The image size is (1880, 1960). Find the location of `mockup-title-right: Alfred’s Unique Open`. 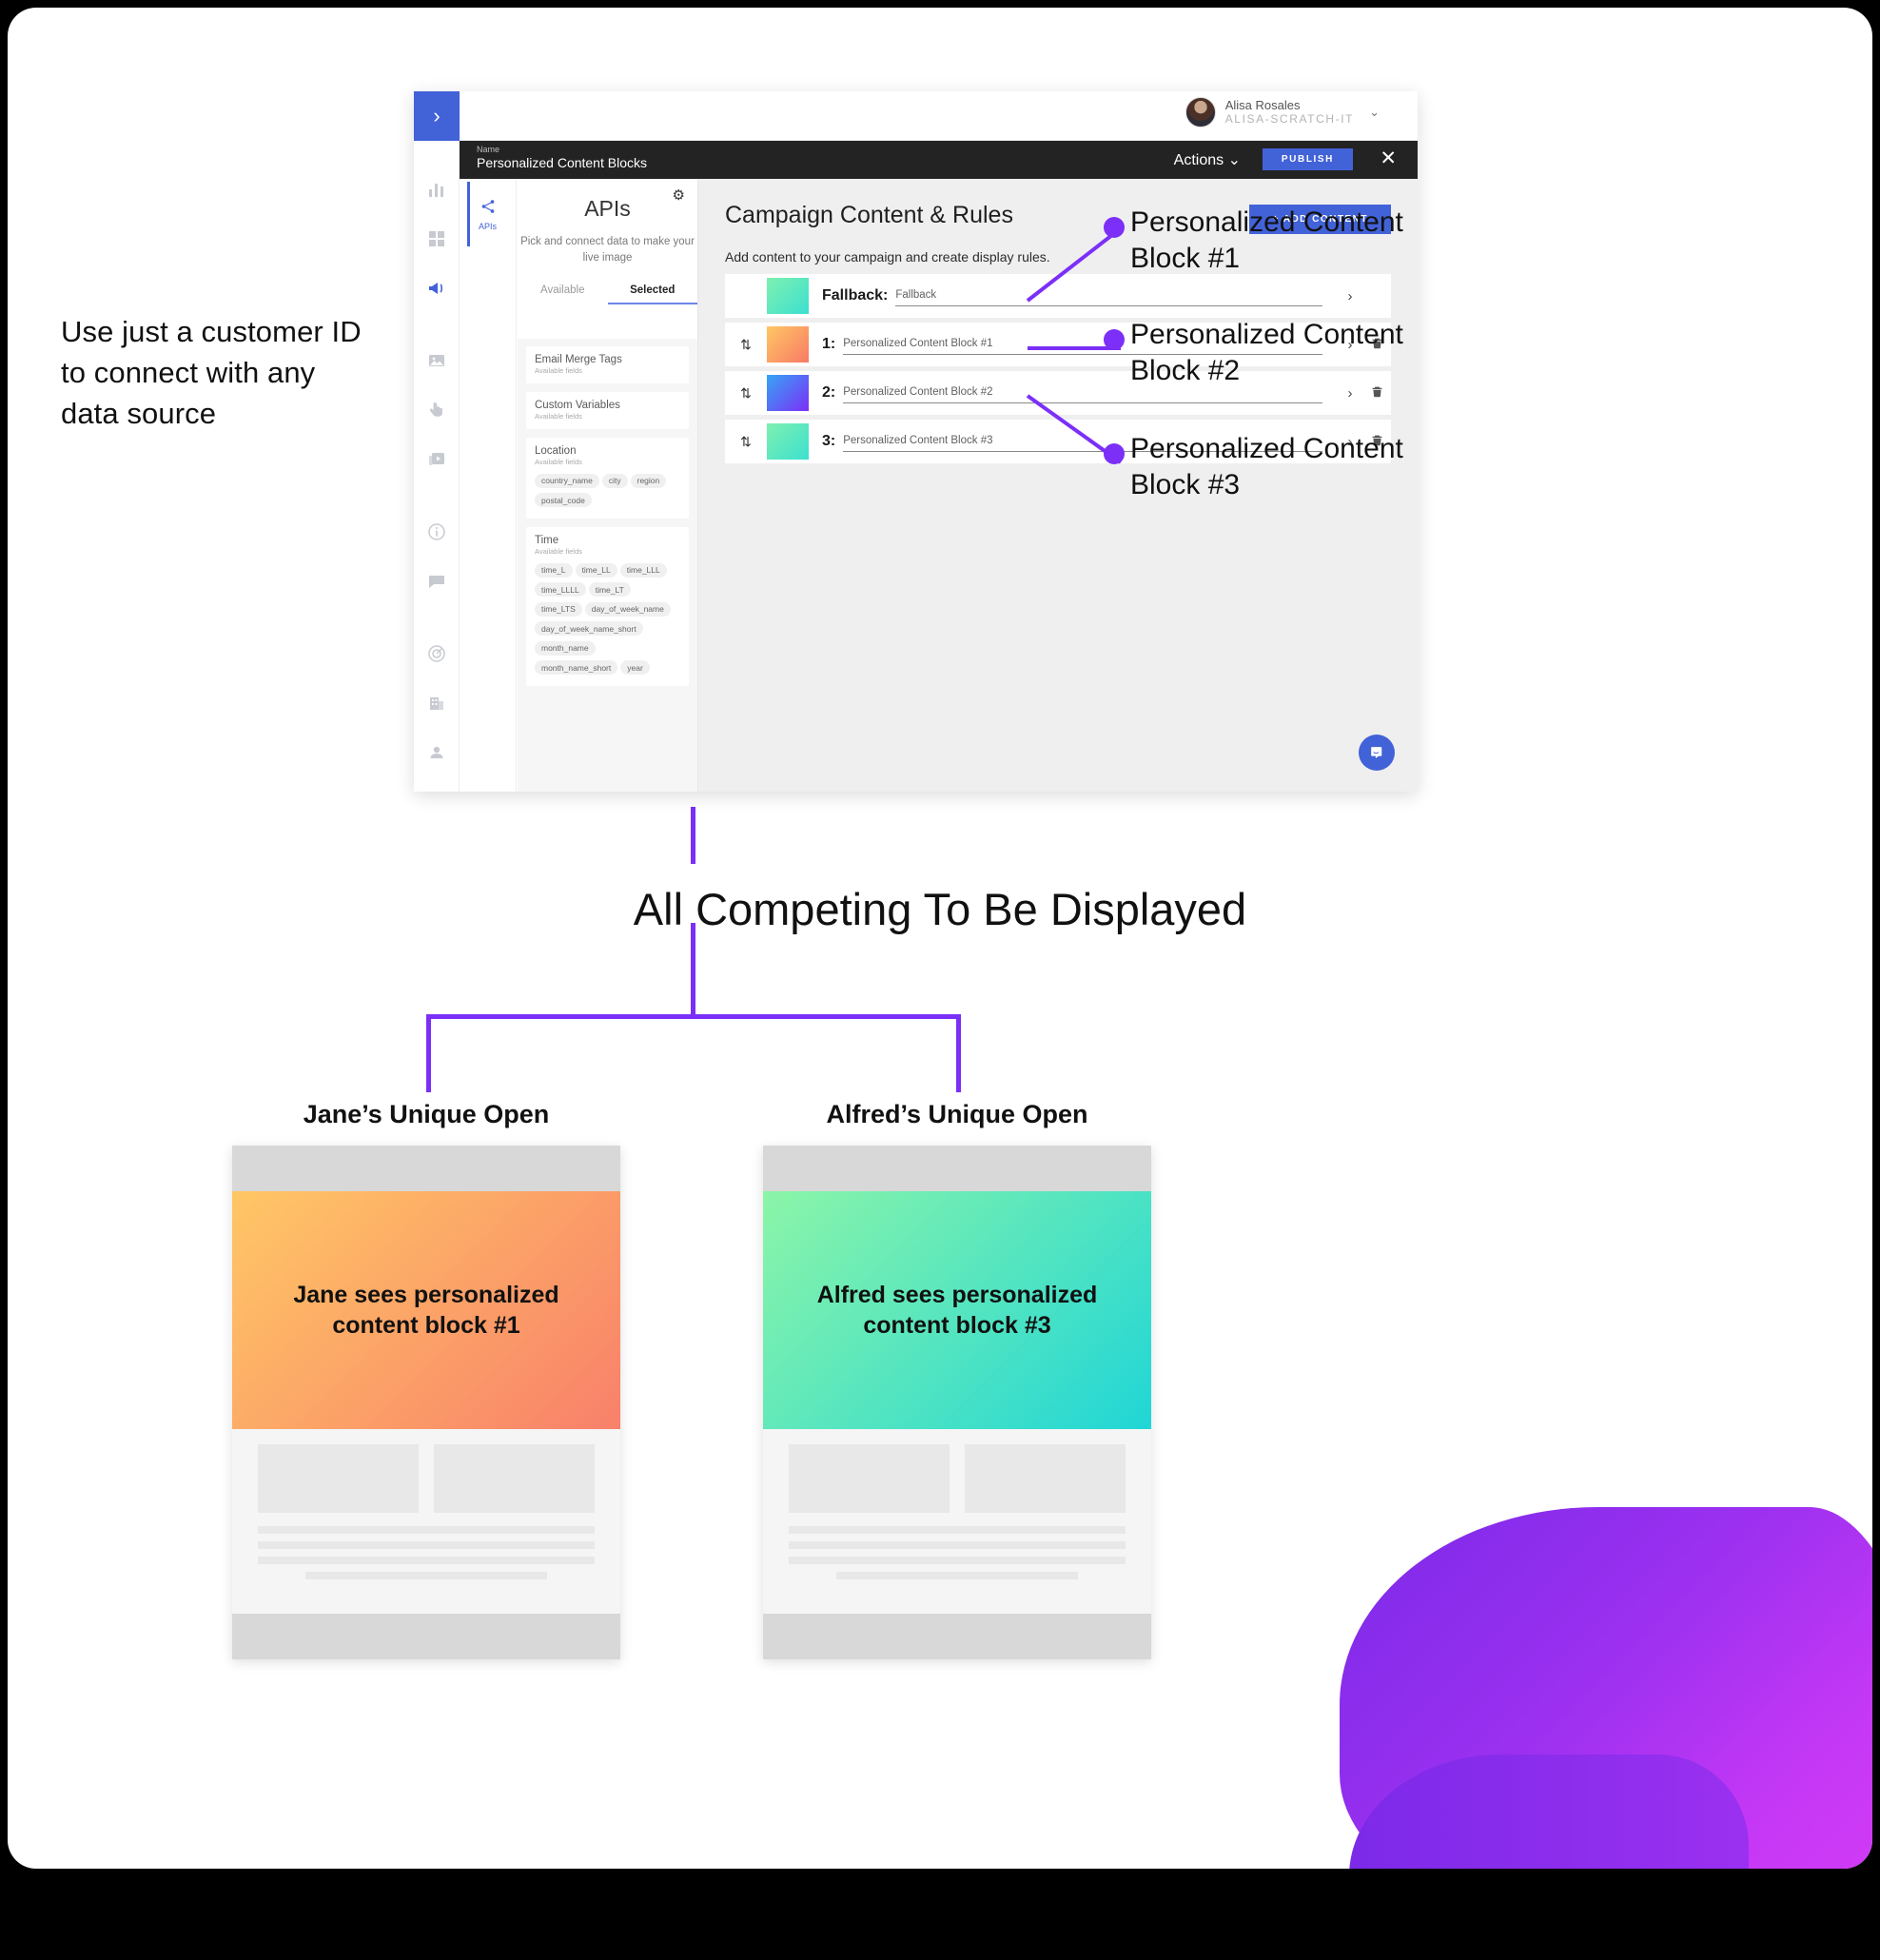

mockup-title-right: Alfred’s Unique Open is located at coordinates (957, 1114).